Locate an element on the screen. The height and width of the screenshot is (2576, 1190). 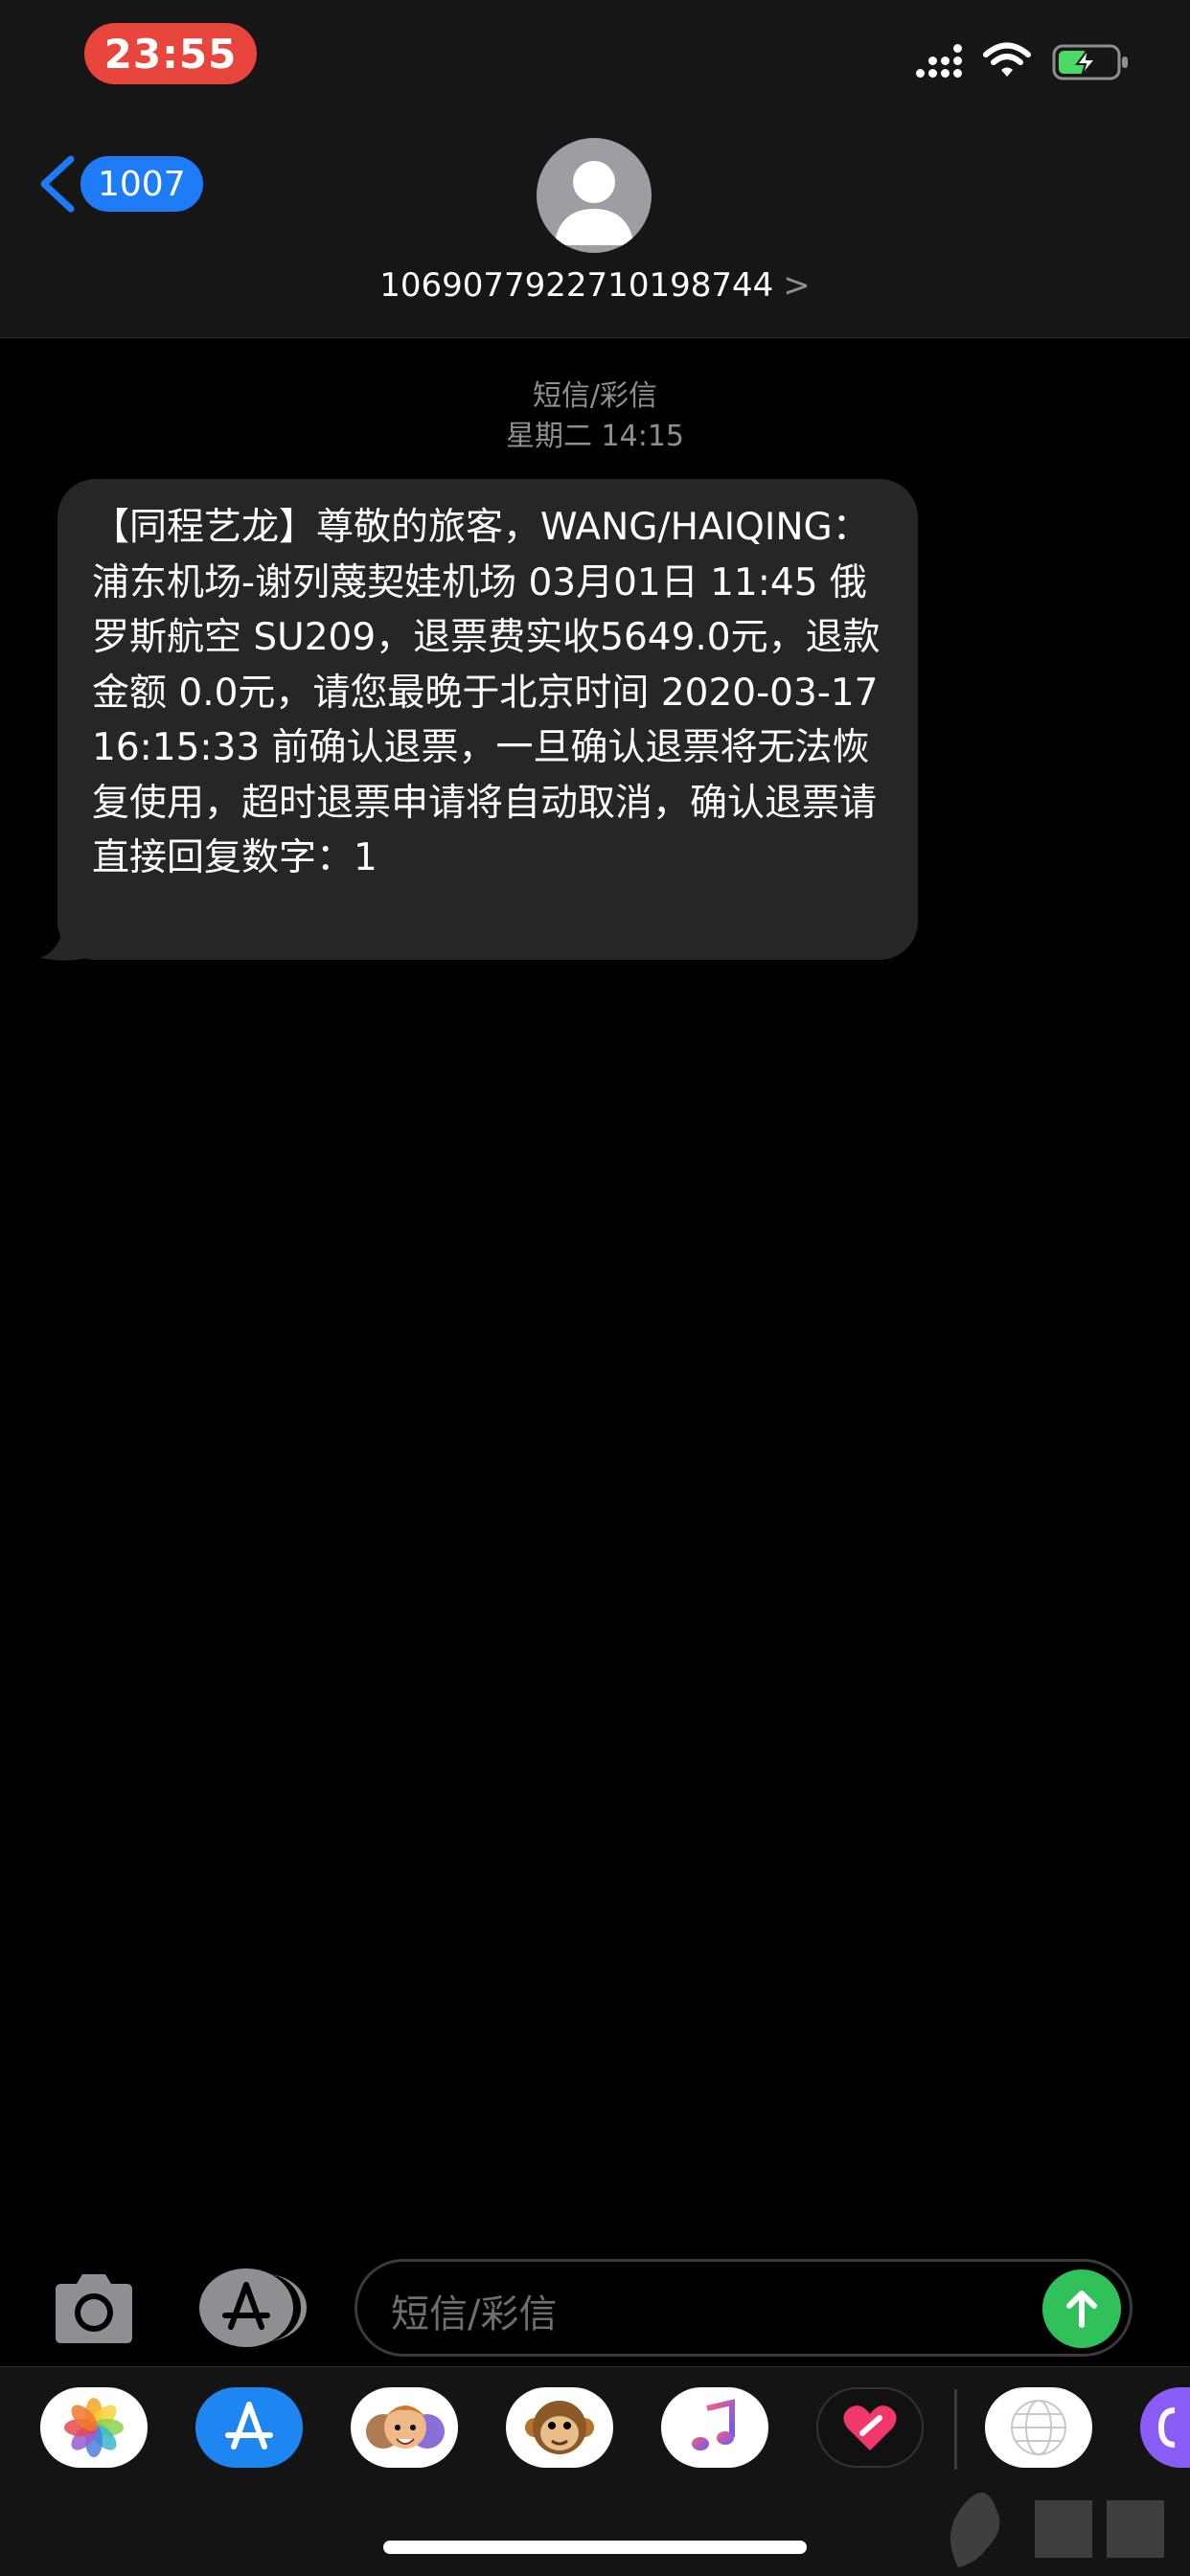
photos-app-button is located at coordinates (94, 2427).